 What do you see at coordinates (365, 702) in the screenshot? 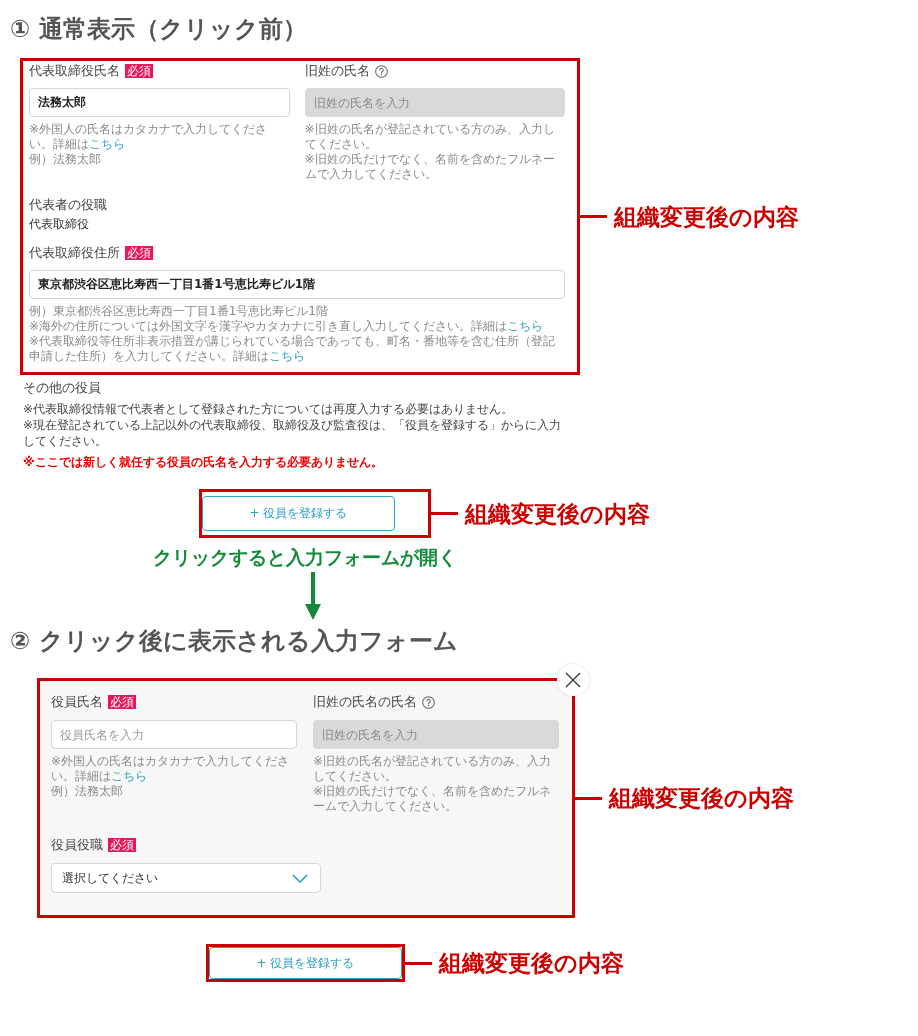
I see `field-label: 旧姓の氏名の氏名` at bounding box center [365, 702].